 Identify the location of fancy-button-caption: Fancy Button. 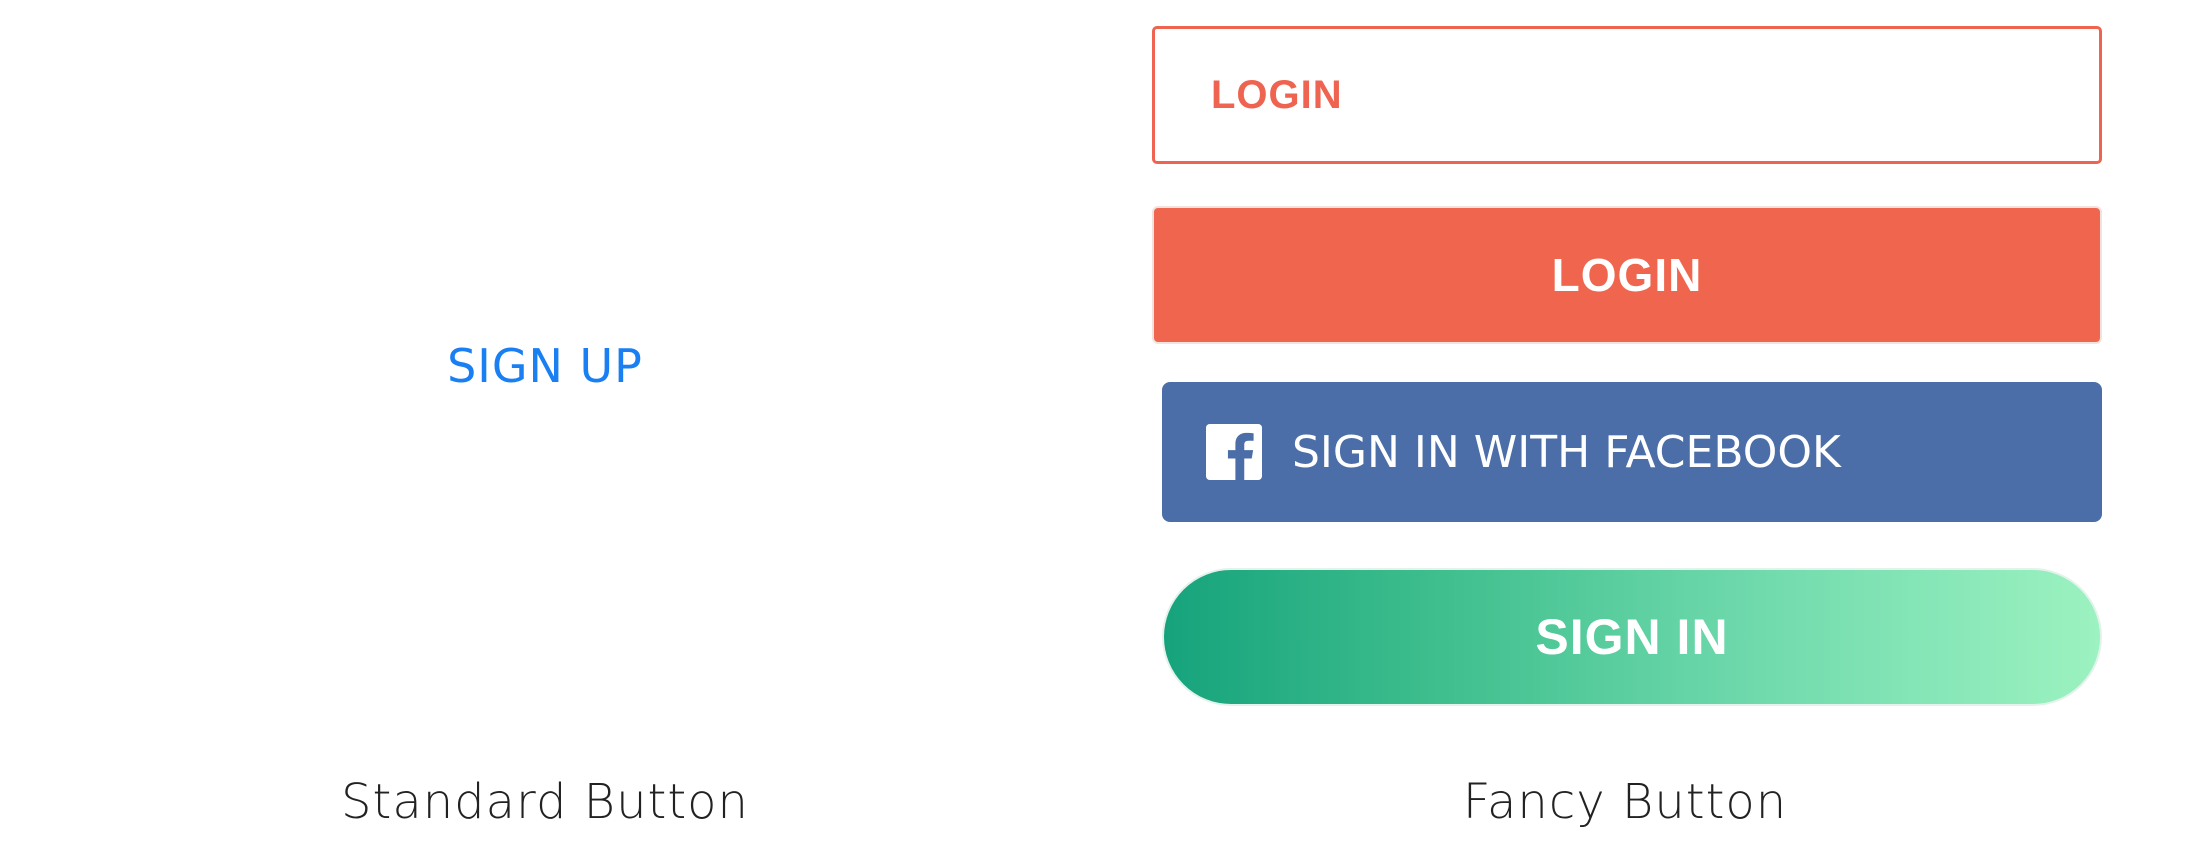
(1625, 802).